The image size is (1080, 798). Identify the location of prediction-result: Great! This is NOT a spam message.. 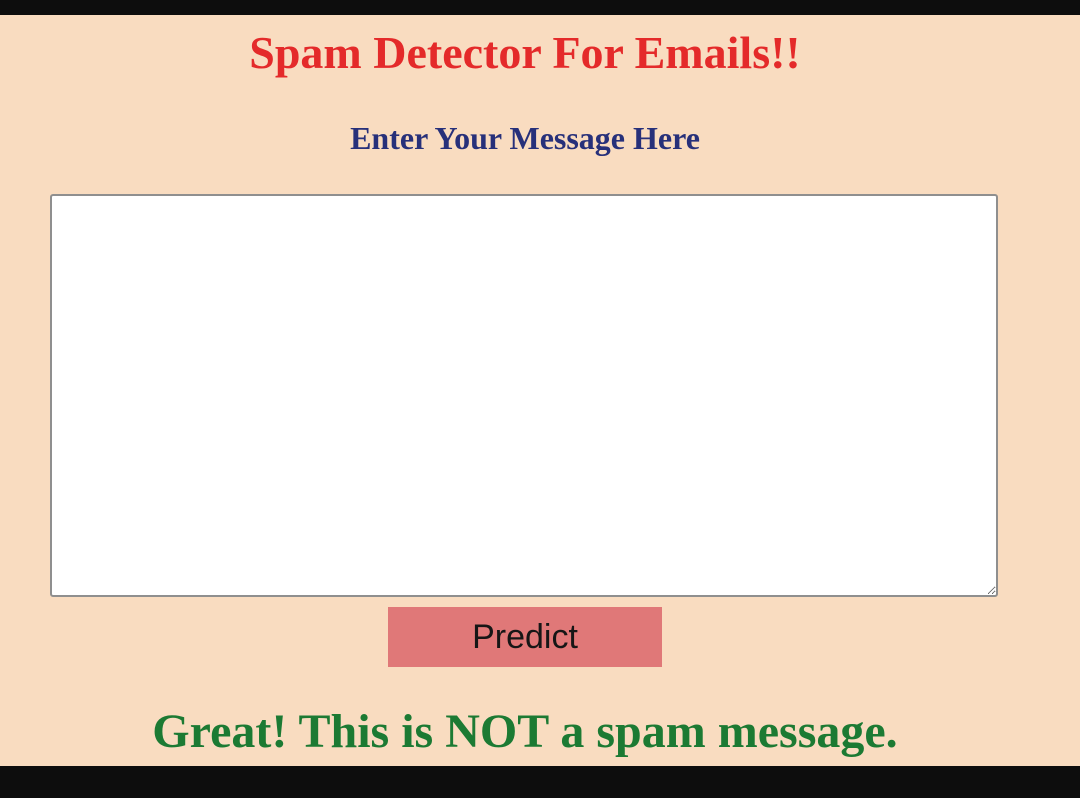
(525, 731).